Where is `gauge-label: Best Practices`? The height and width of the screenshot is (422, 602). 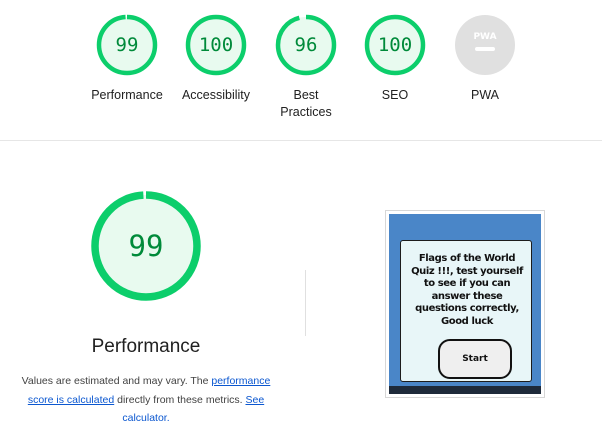
gauge-label: Best Practices is located at coordinates (306, 103).